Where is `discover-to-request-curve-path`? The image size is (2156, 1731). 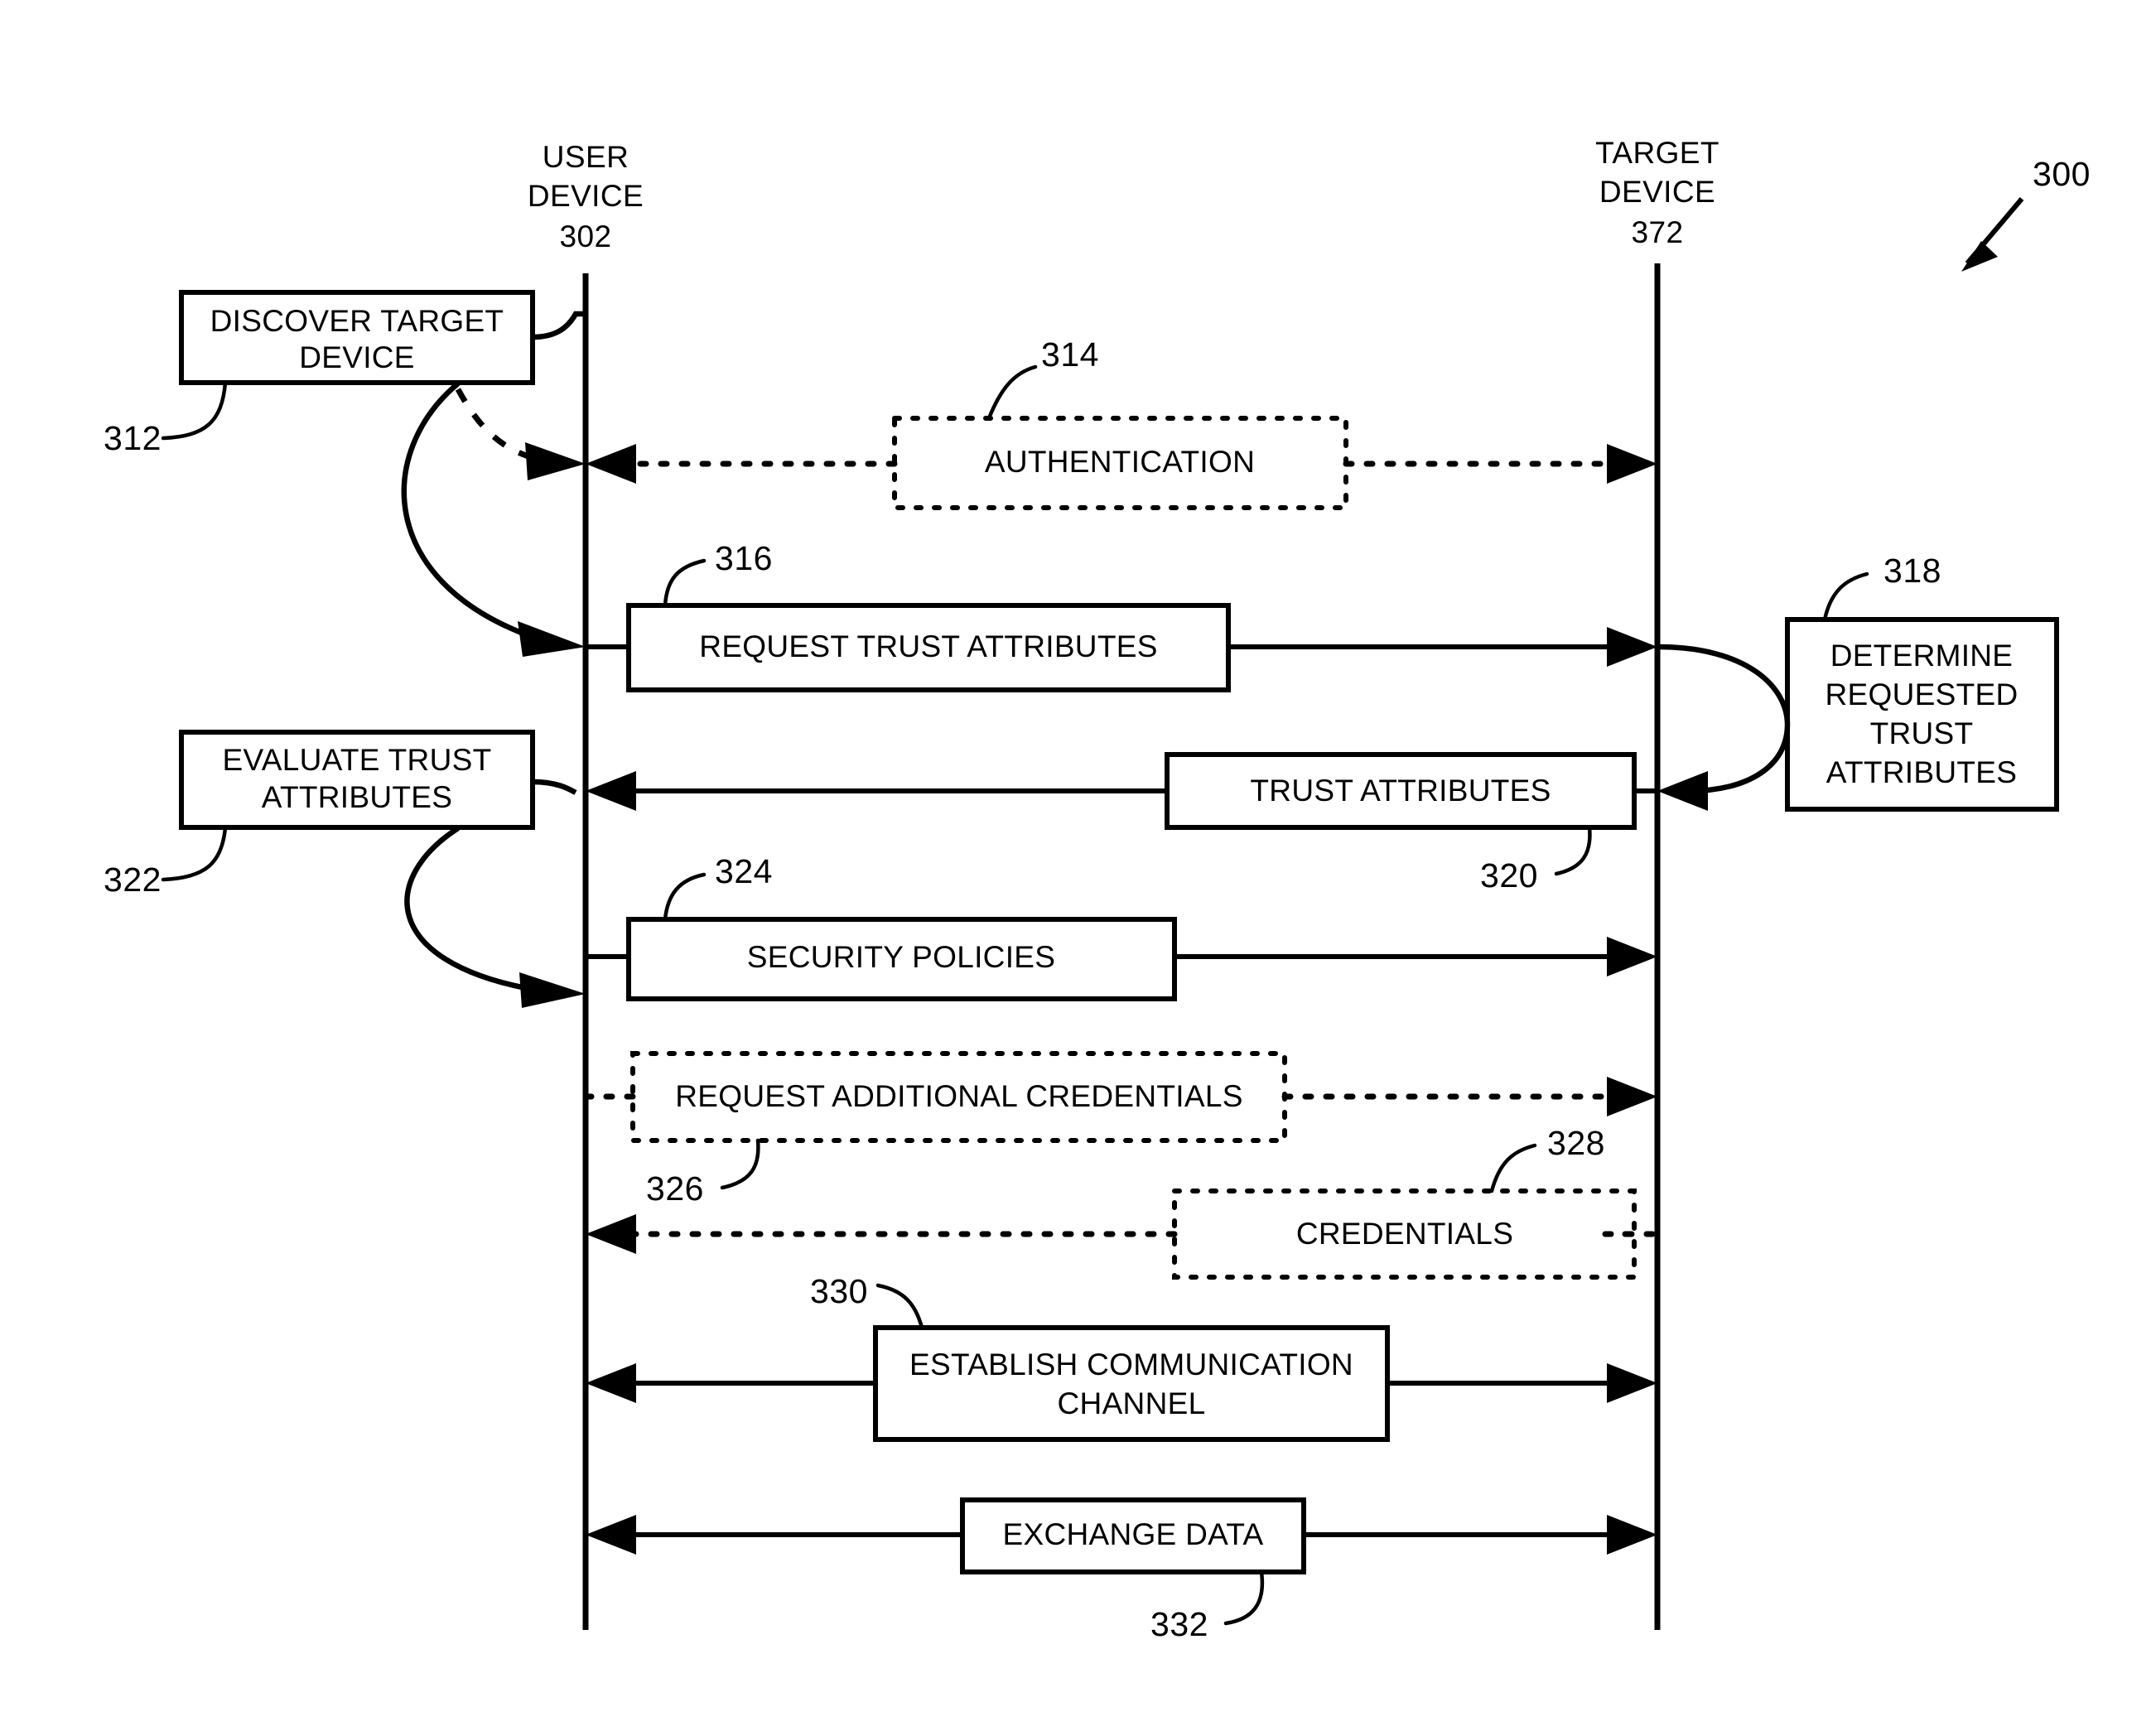
discover-to-request-curve-path is located at coordinates (466, 510).